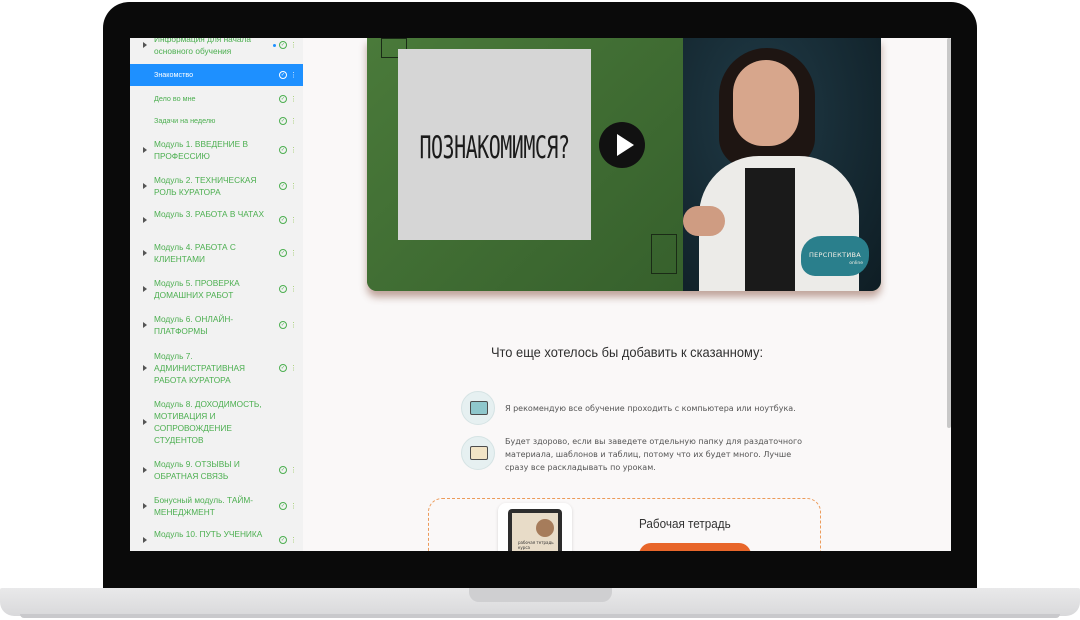  I want to click on sidebar-item: Задачи на неделю ✓ ⋮, so click(216, 121).